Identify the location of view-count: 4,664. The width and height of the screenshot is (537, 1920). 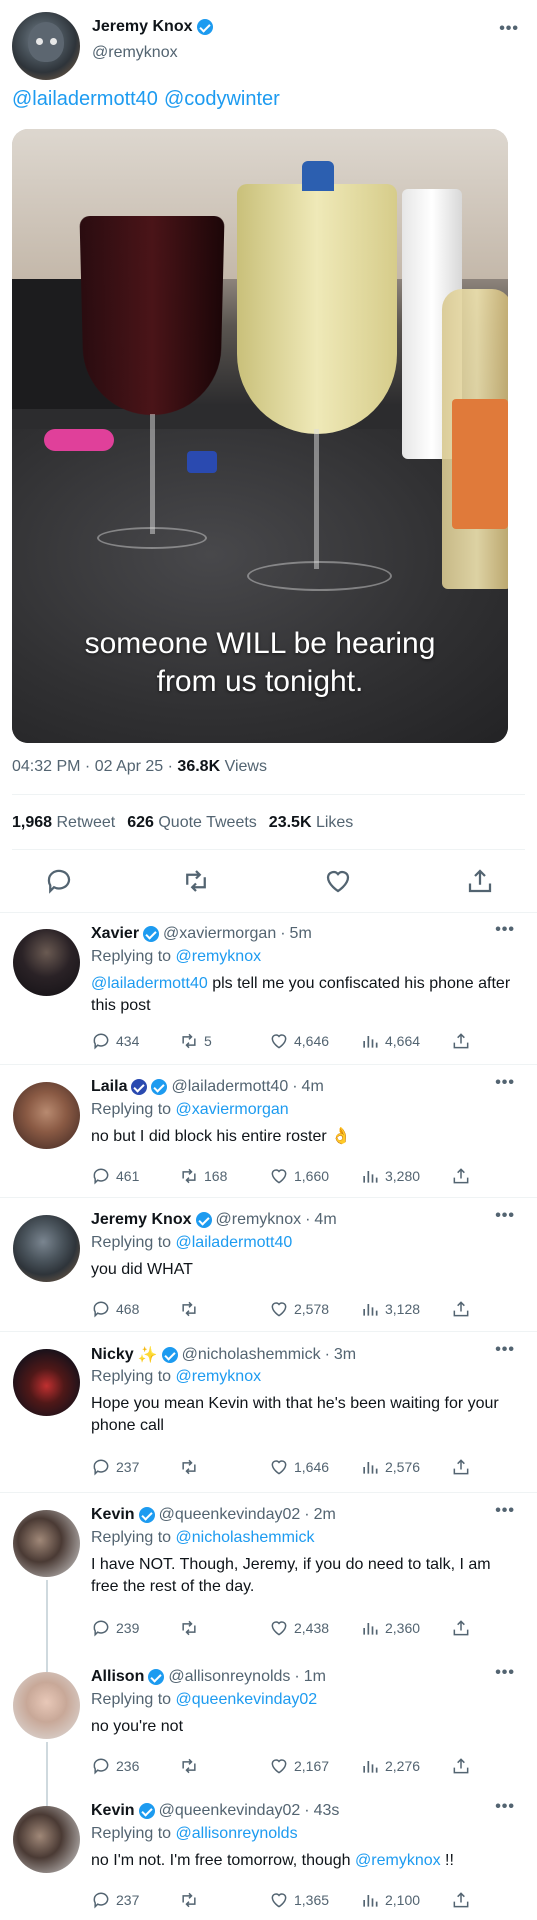
(390, 1041).